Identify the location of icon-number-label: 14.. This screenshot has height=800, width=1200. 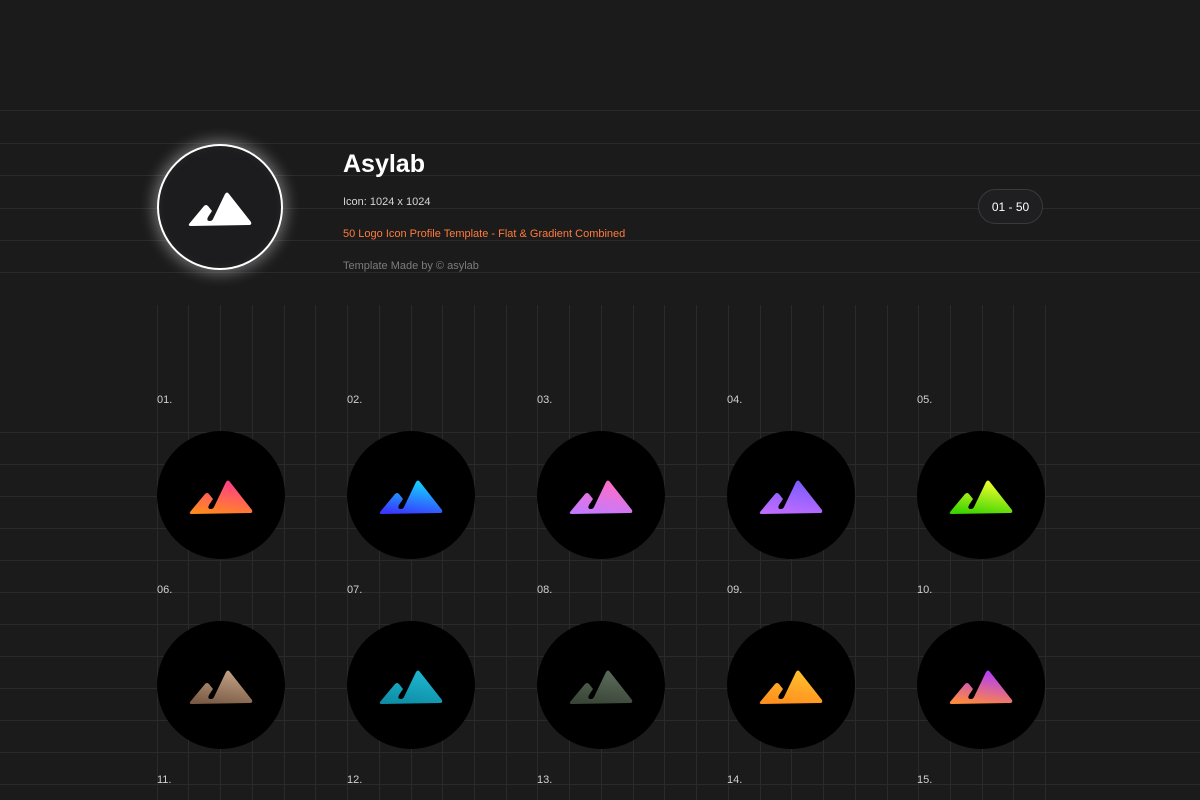
(735, 780).